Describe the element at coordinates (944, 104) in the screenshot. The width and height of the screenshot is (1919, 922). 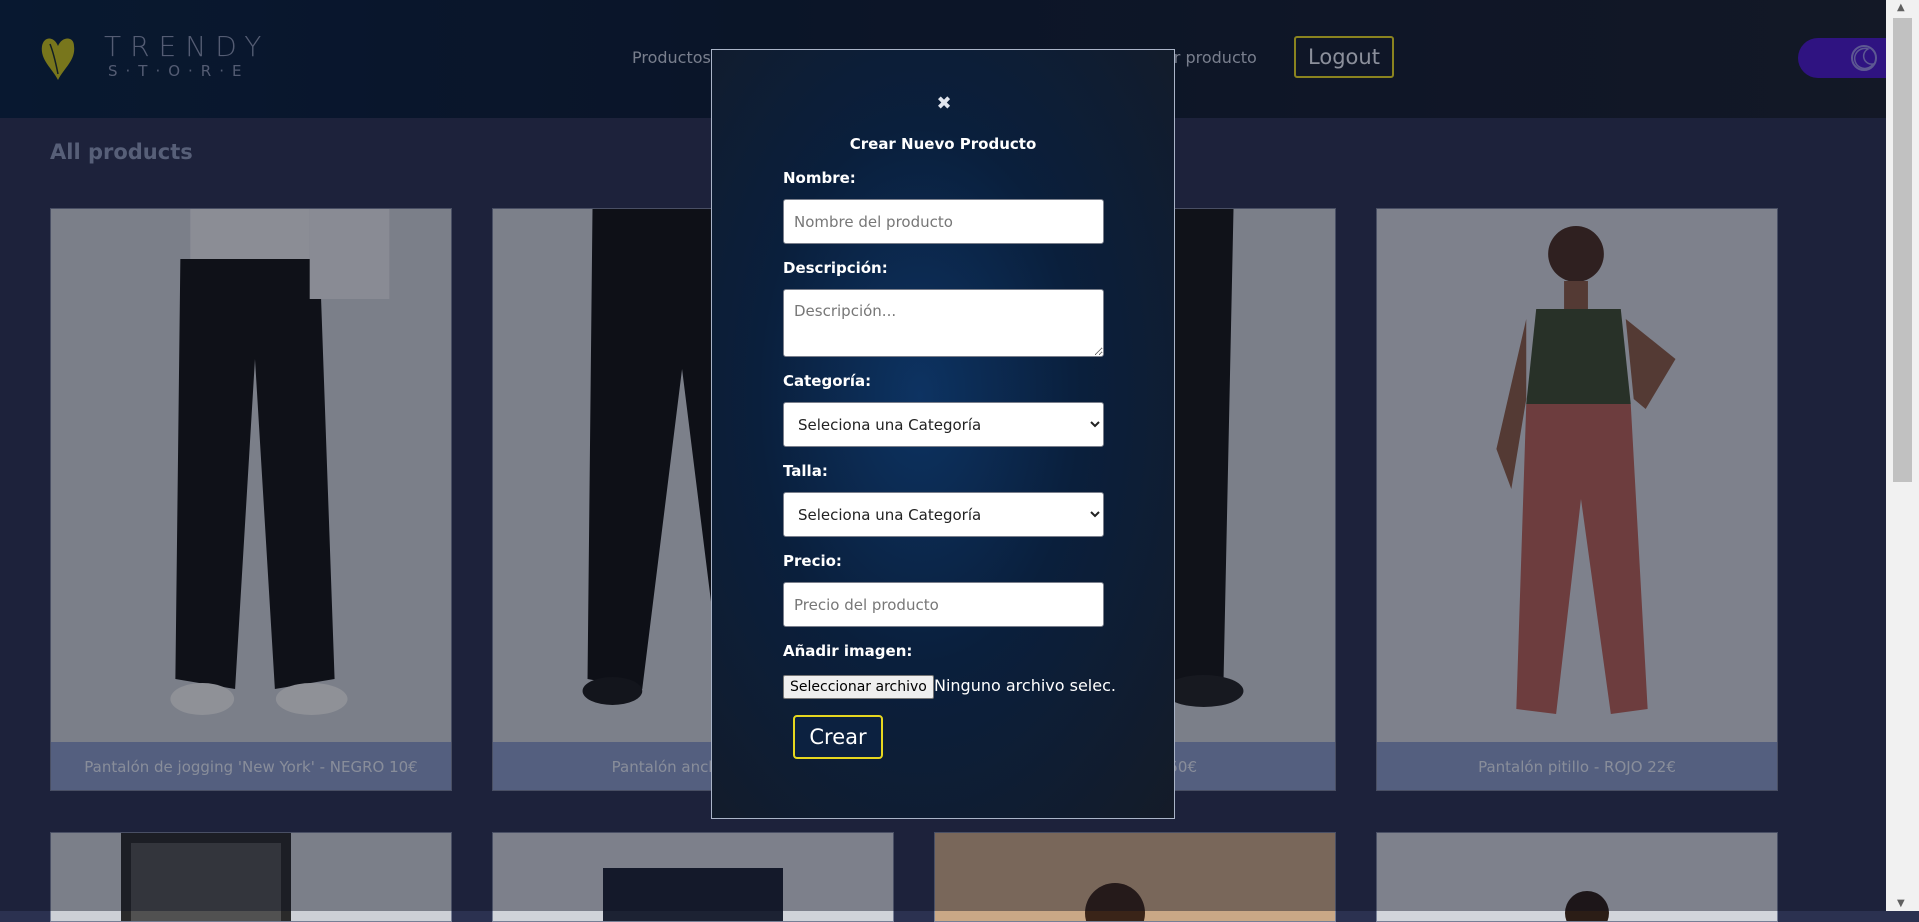
I see `close-icon: ✖` at that location.